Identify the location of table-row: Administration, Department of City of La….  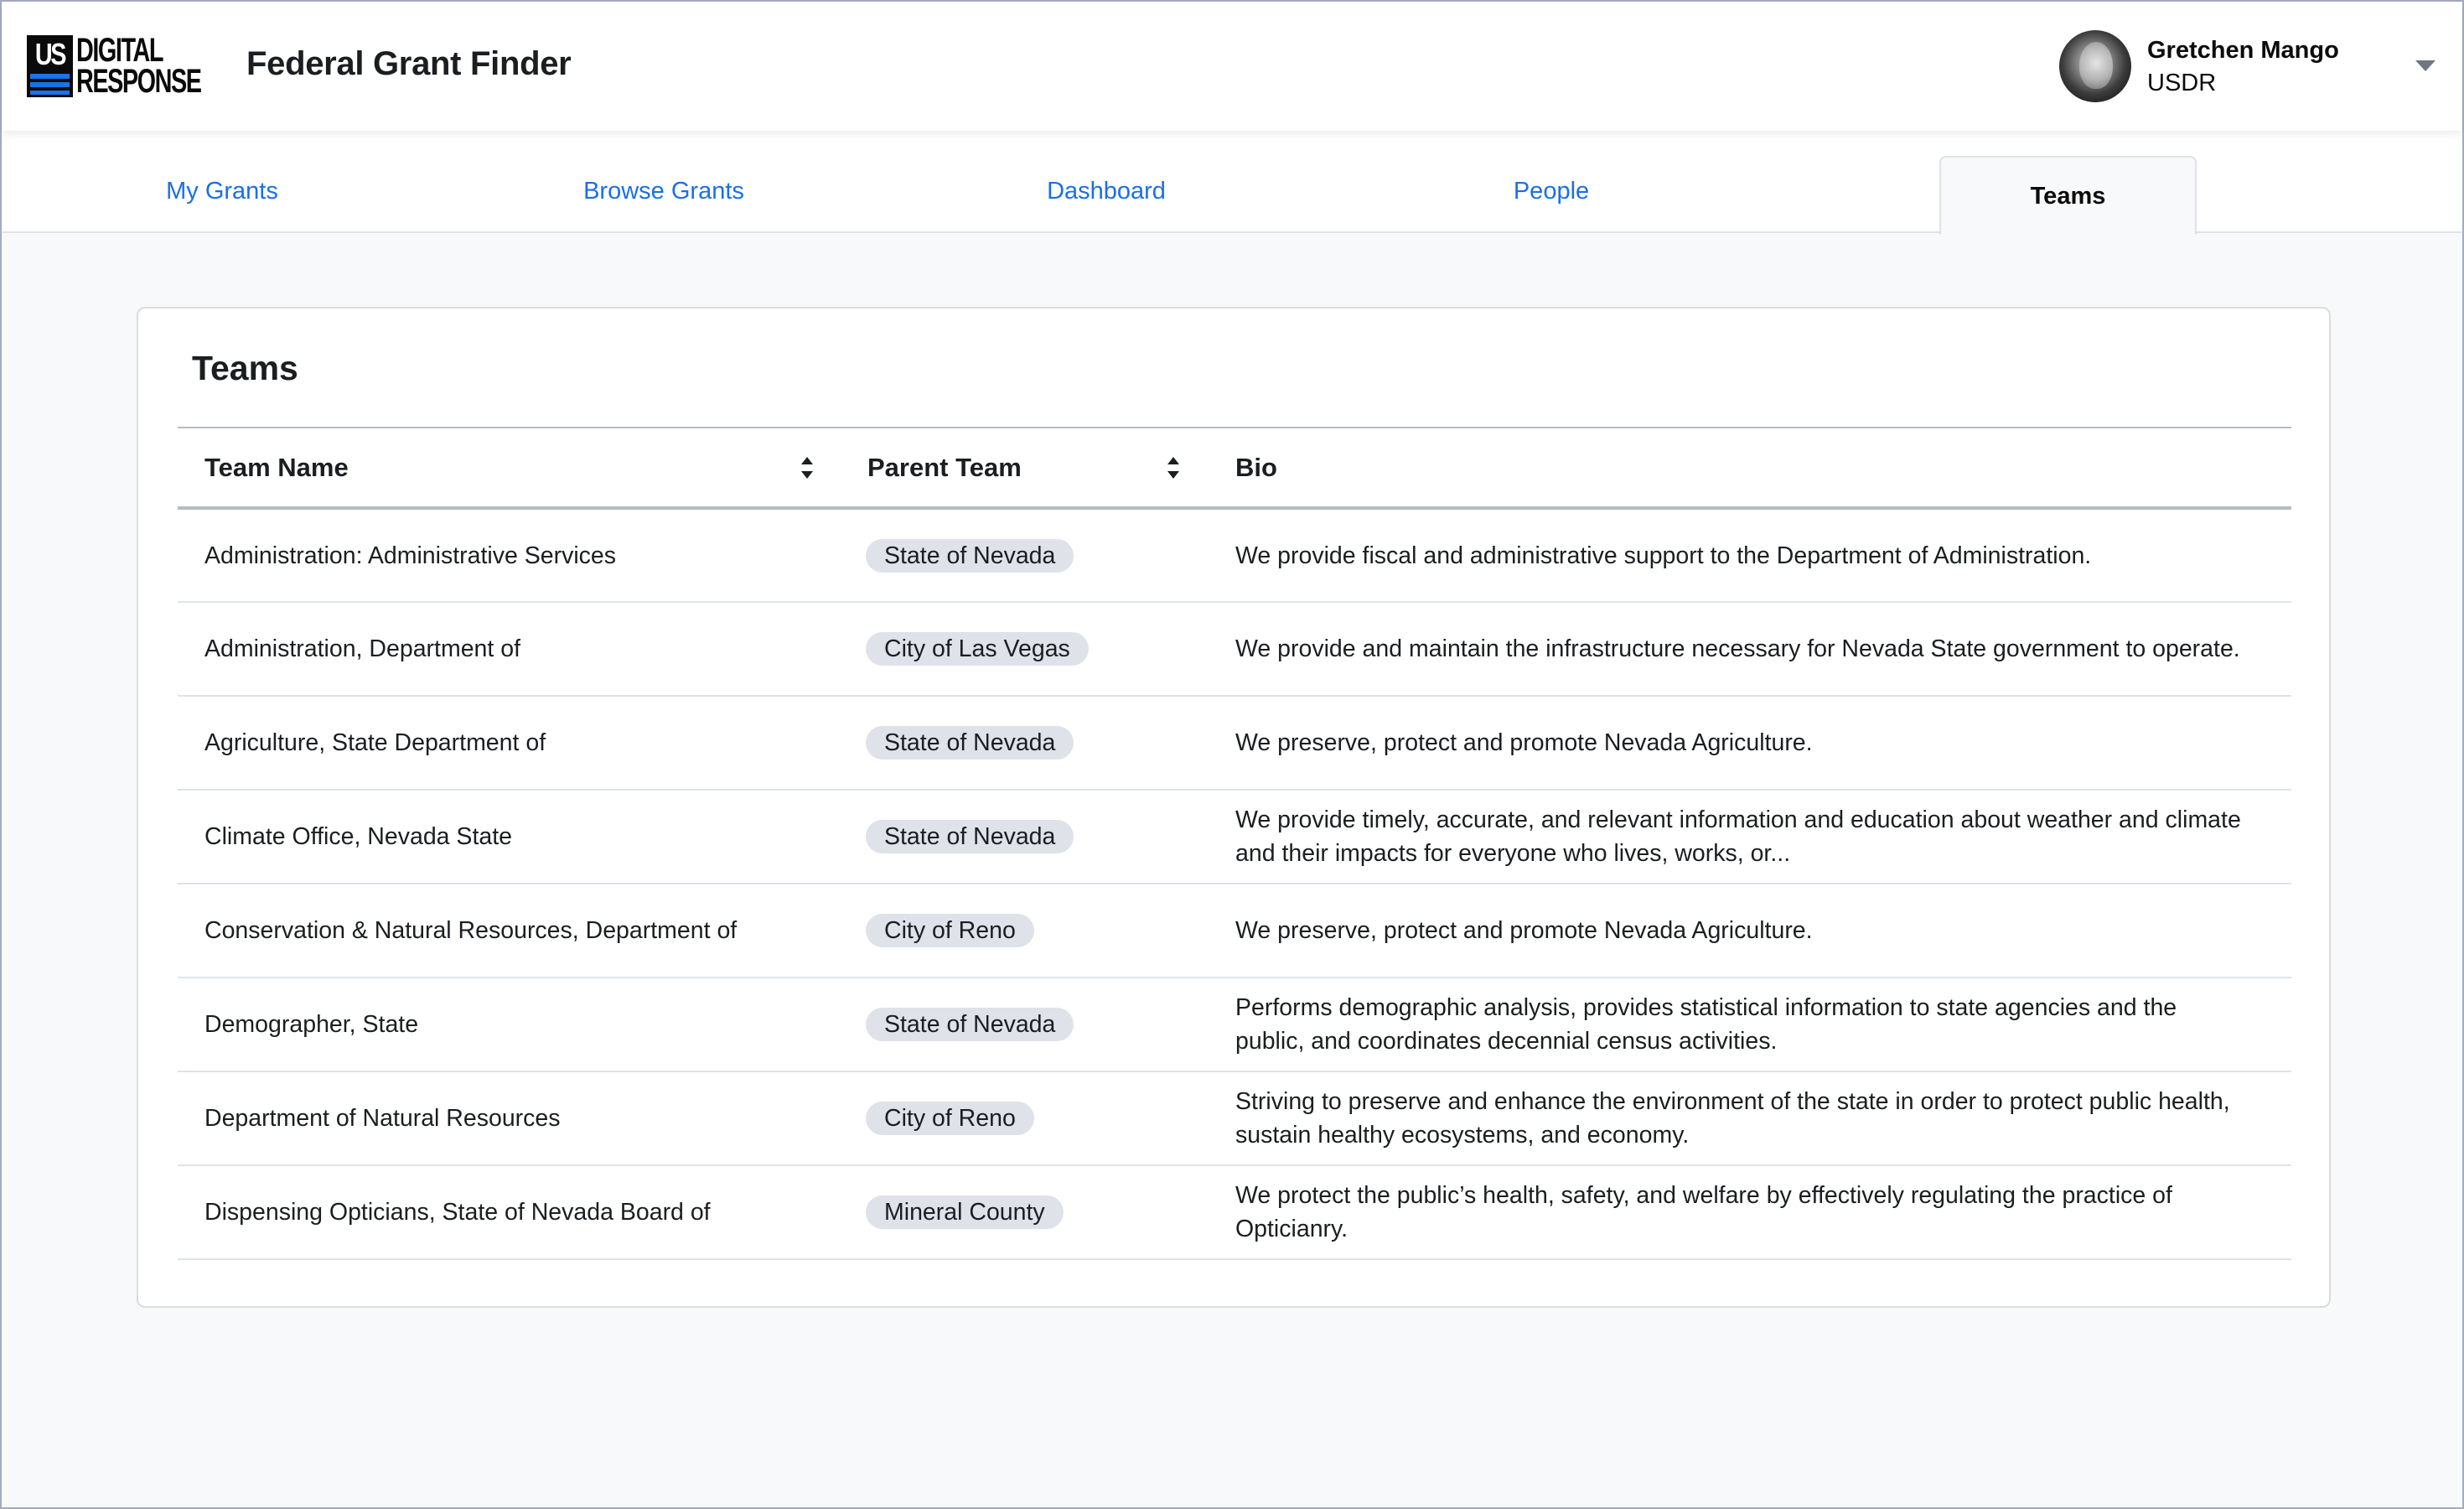
(1234, 649).